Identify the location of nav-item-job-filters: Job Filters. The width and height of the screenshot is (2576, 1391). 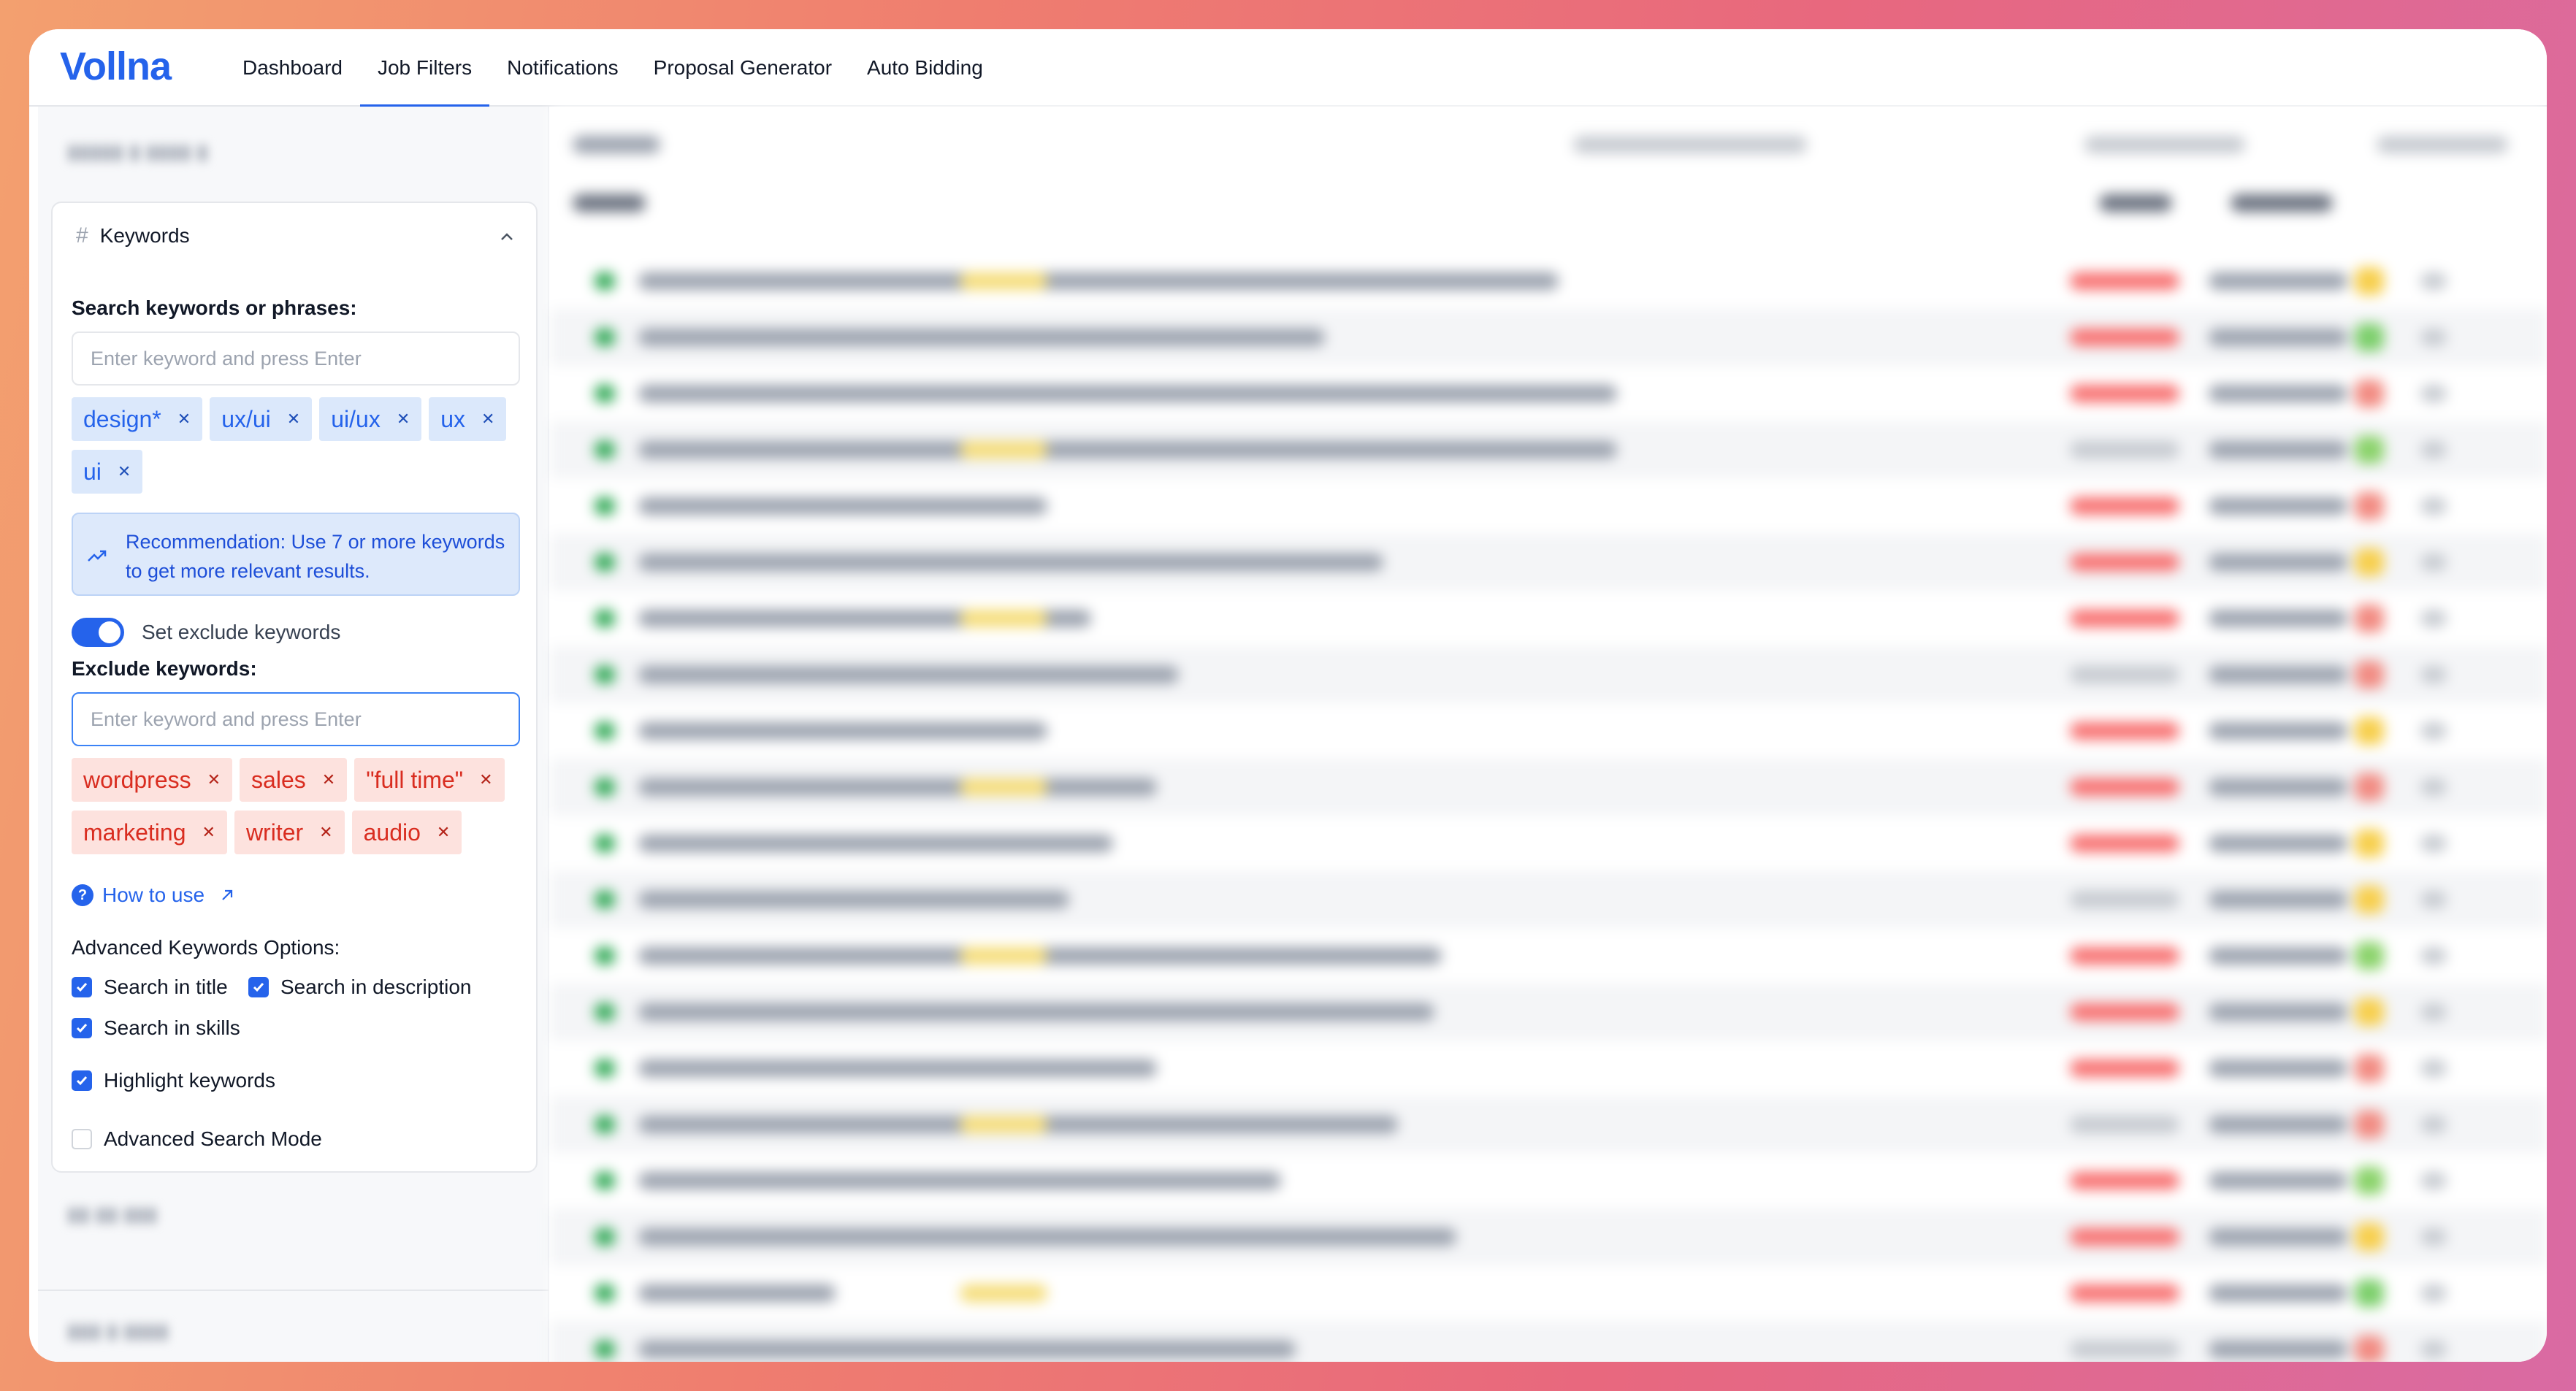
(424, 68).